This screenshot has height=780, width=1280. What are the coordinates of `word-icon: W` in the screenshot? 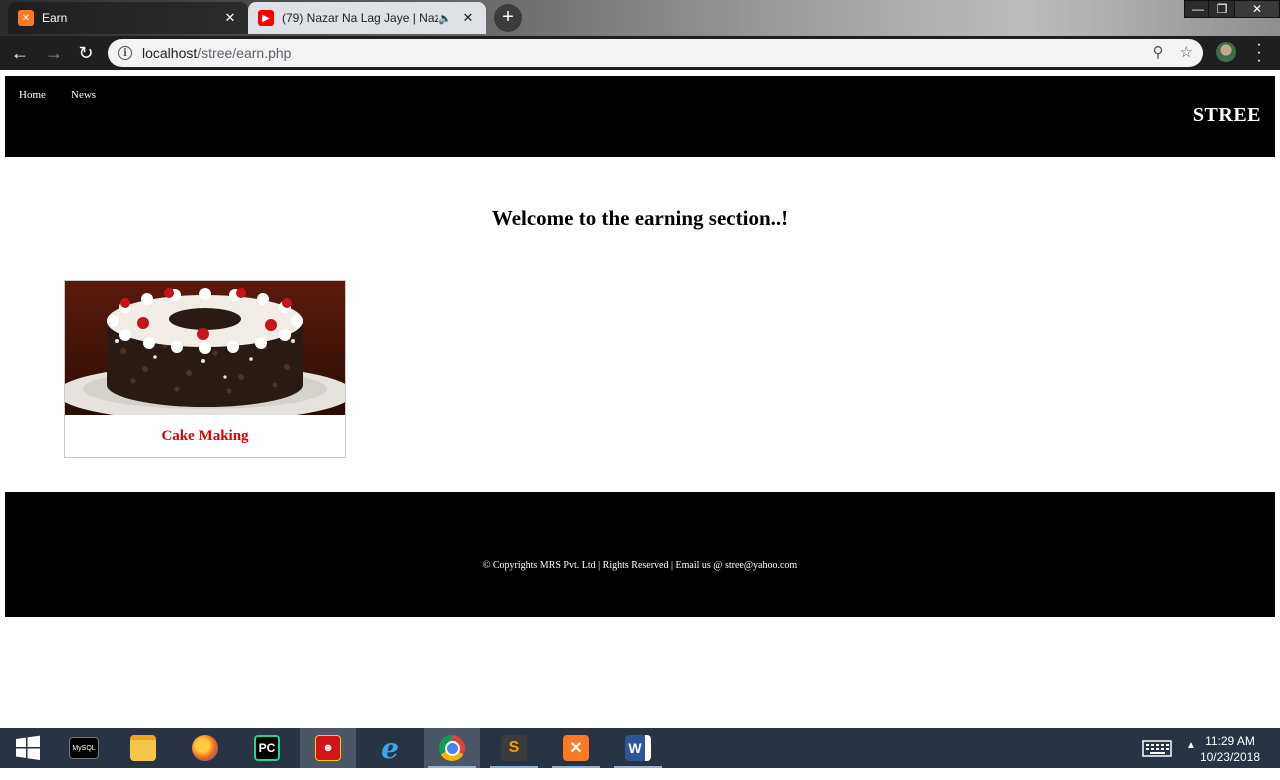 It's located at (638, 748).